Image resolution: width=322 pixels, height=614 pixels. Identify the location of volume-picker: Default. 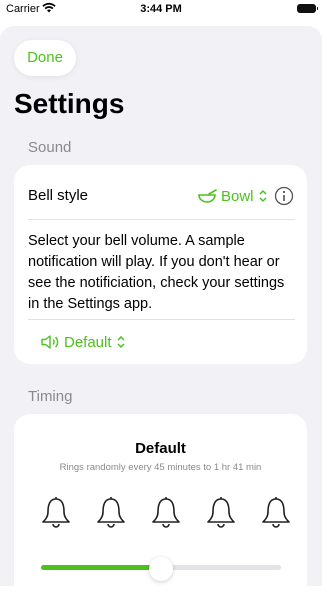
(83, 342).